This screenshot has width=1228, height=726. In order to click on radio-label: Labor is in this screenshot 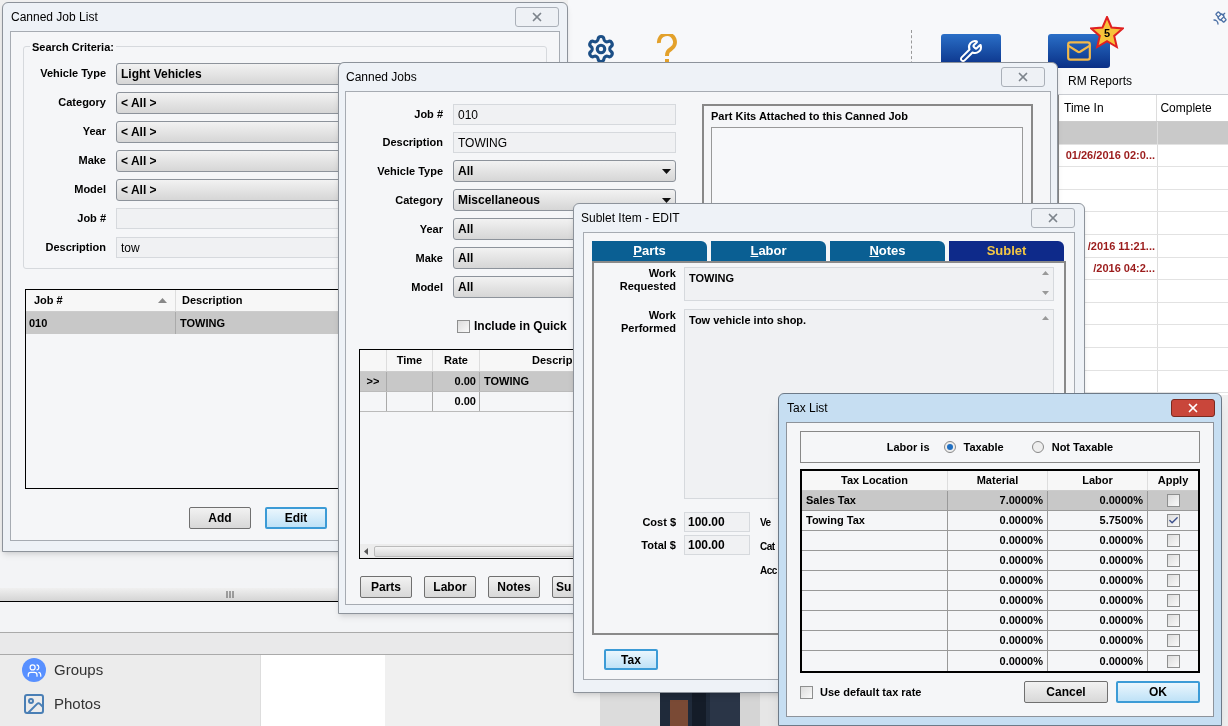, I will do `click(908, 447)`.